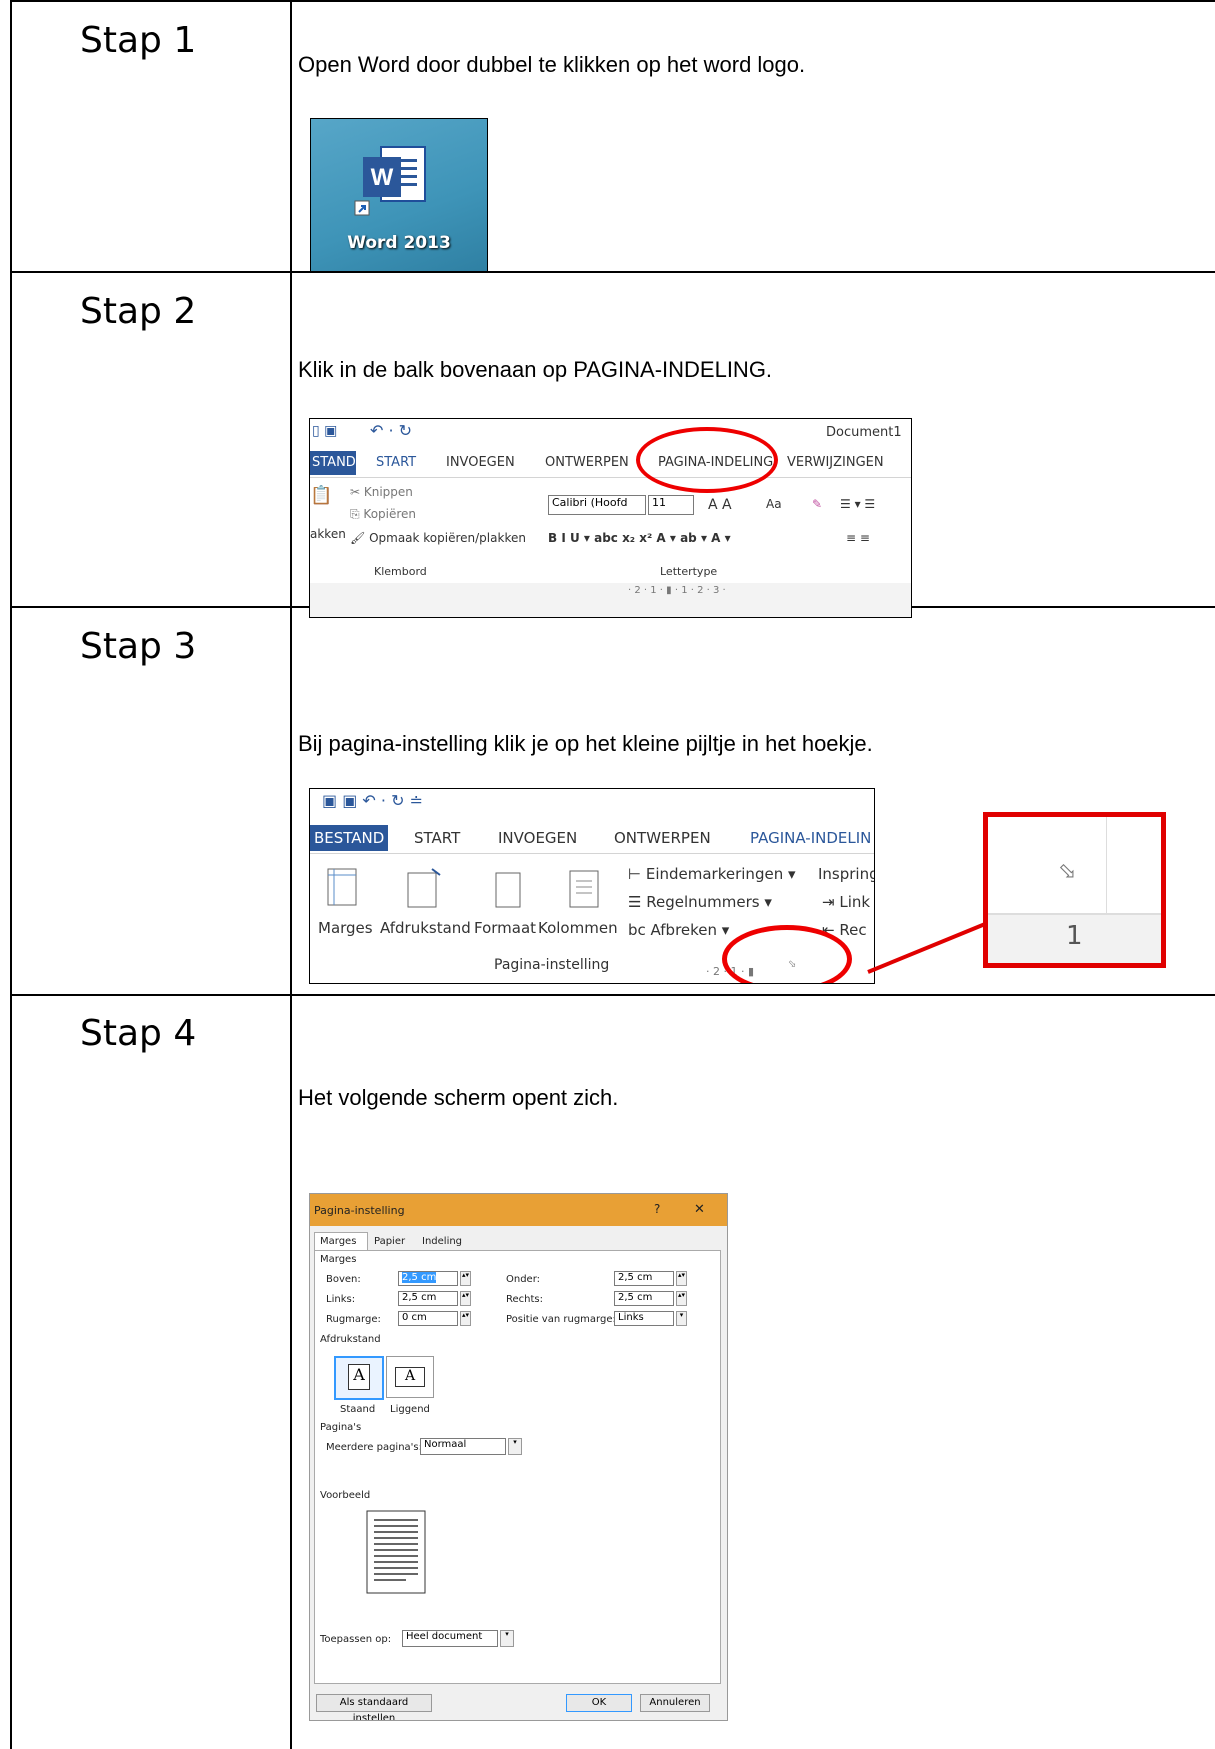 Image resolution: width=1215 pixels, height=1749 pixels. What do you see at coordinates (343, 1279) in the screenshot?
I see `boven-label: Boven:` at bounding box center [343, 1279].